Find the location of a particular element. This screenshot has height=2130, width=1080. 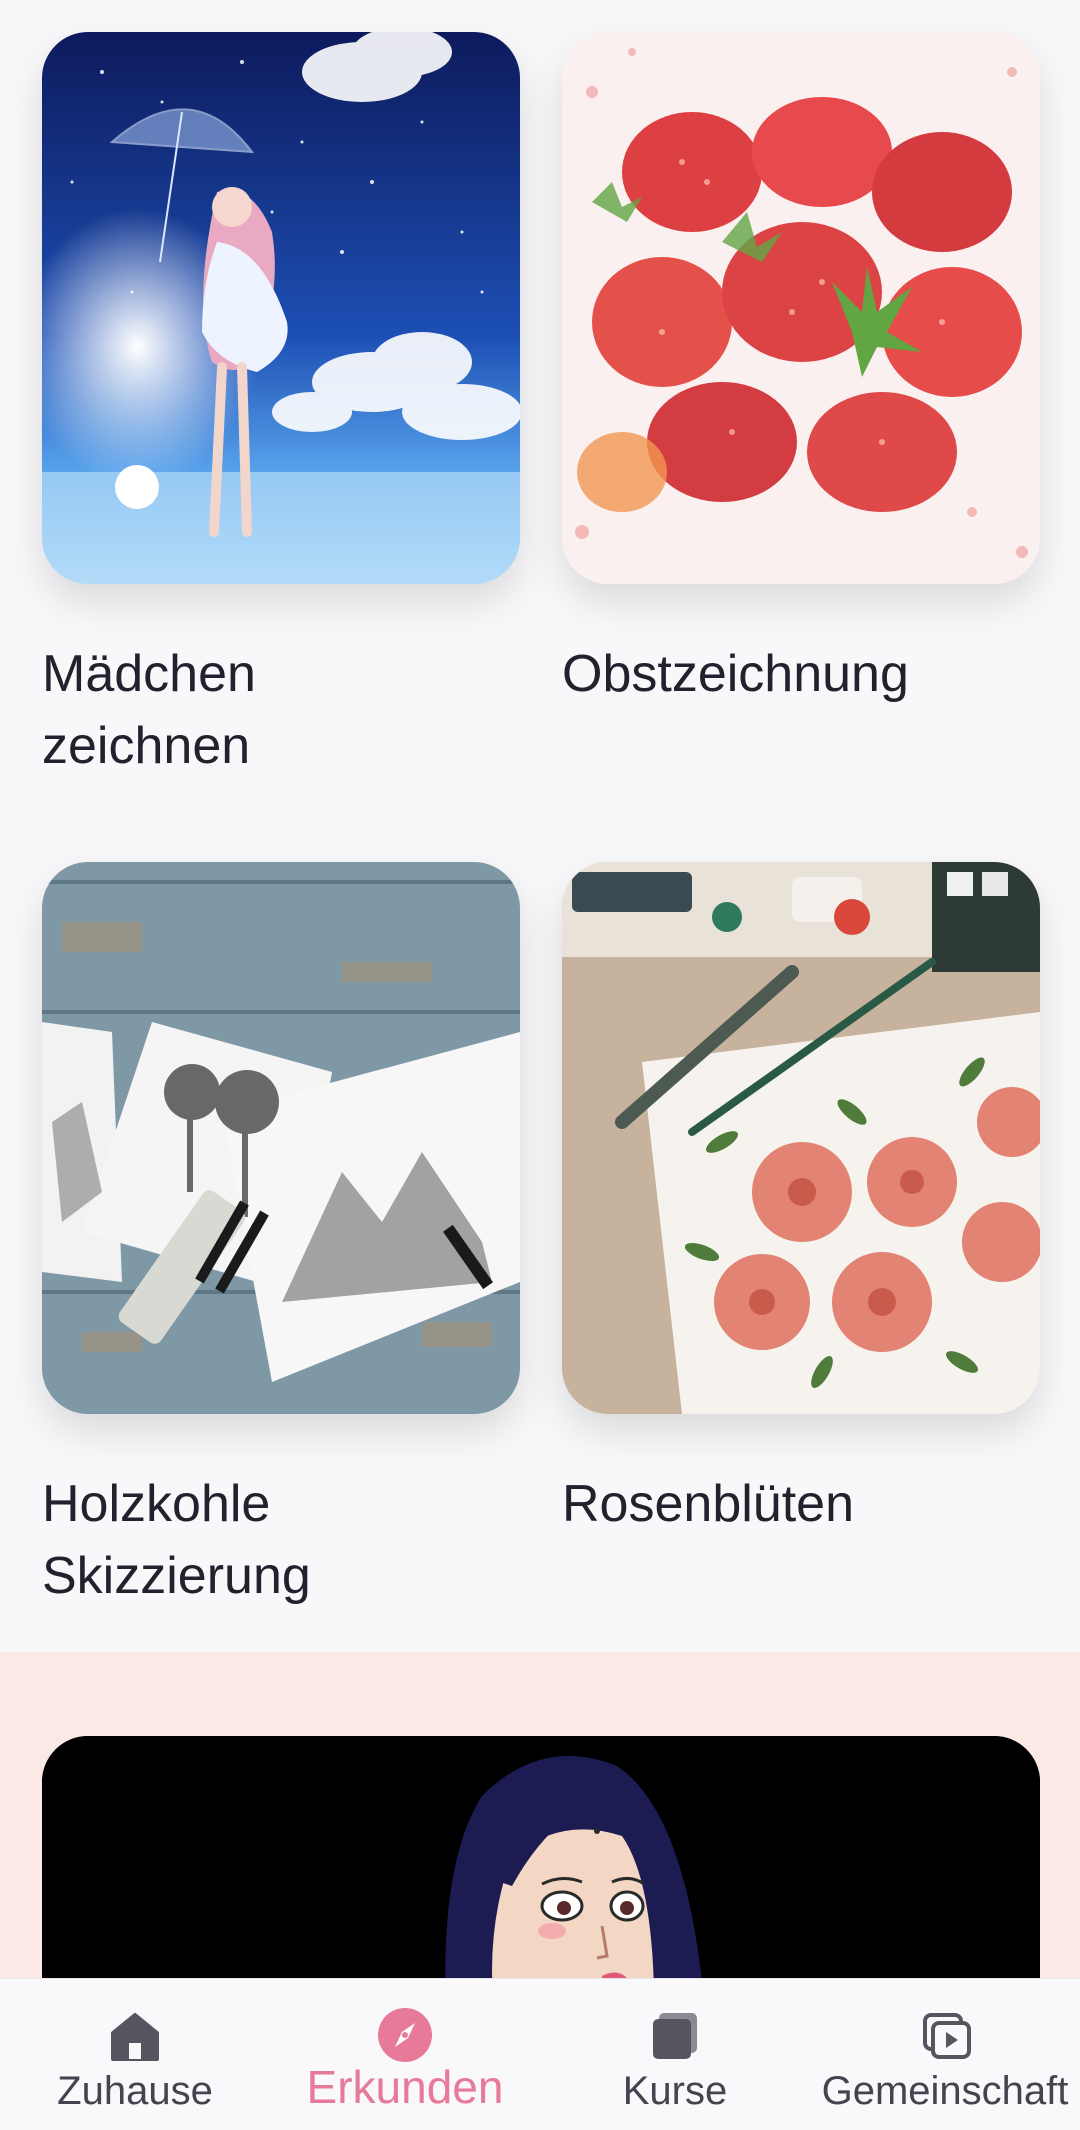

compass-icon is located at coordinates (405, 2035).